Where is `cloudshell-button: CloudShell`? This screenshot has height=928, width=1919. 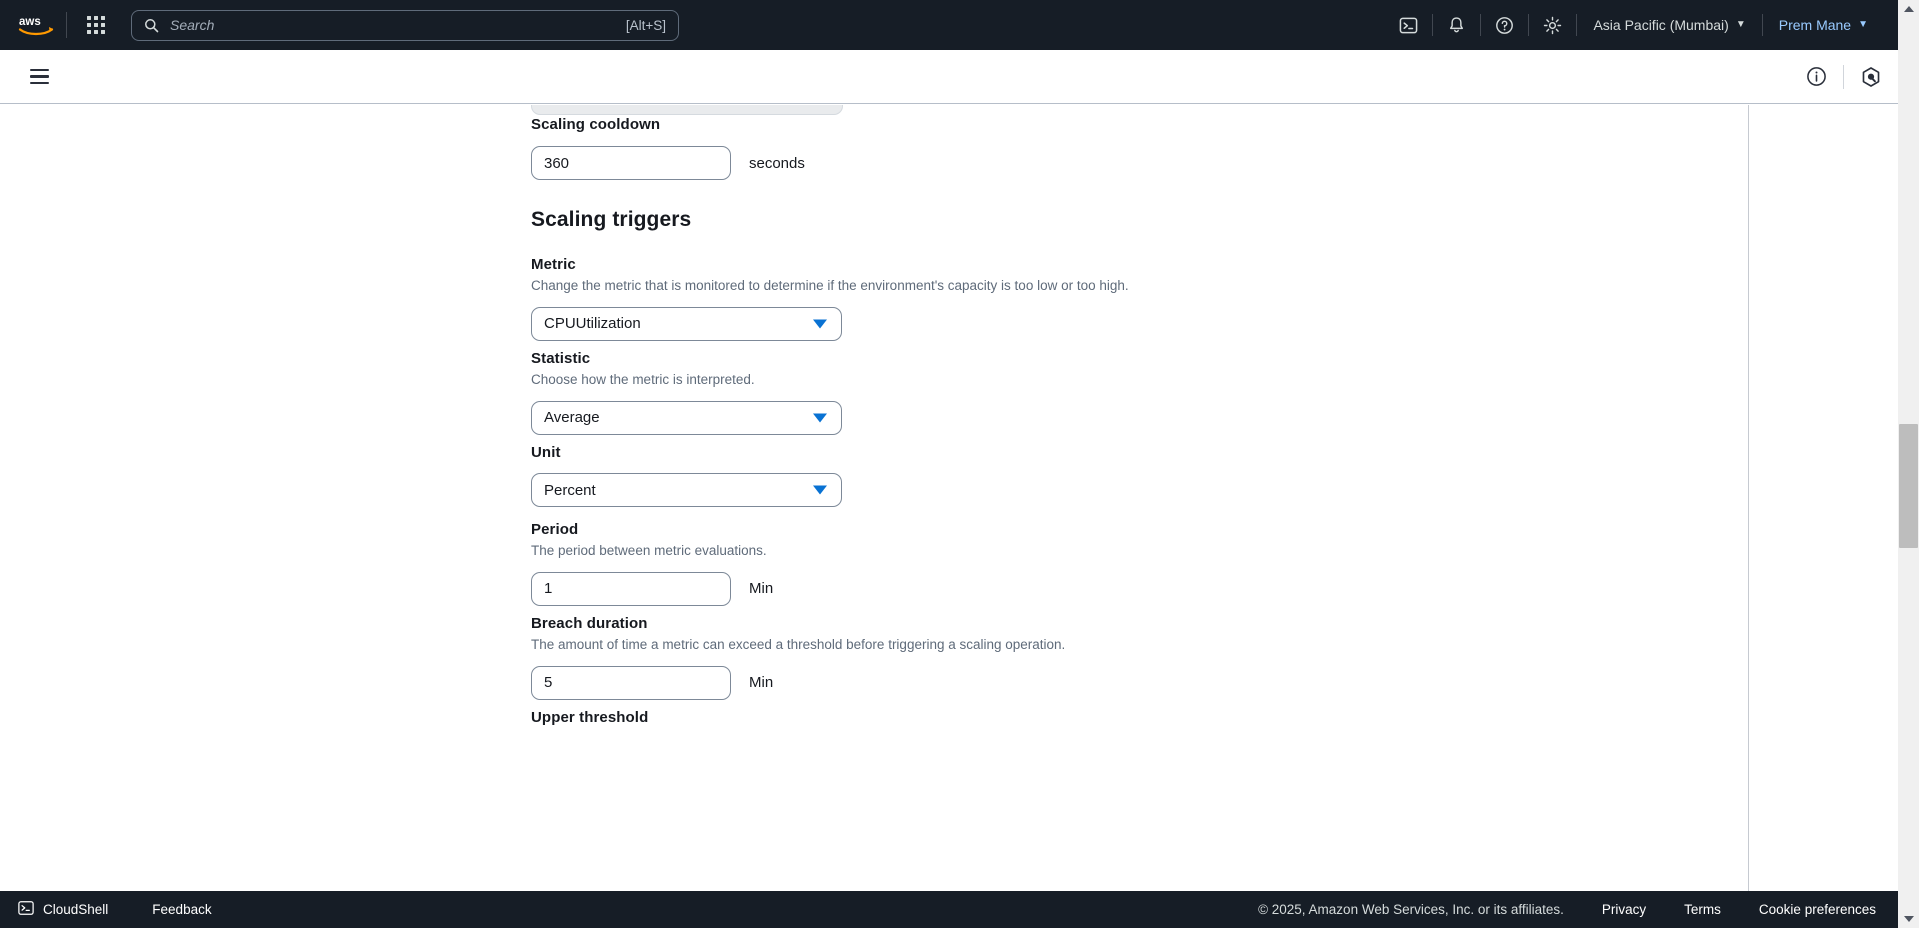
cloudshell-button: CloudShell is located at coordinates (63, 909).